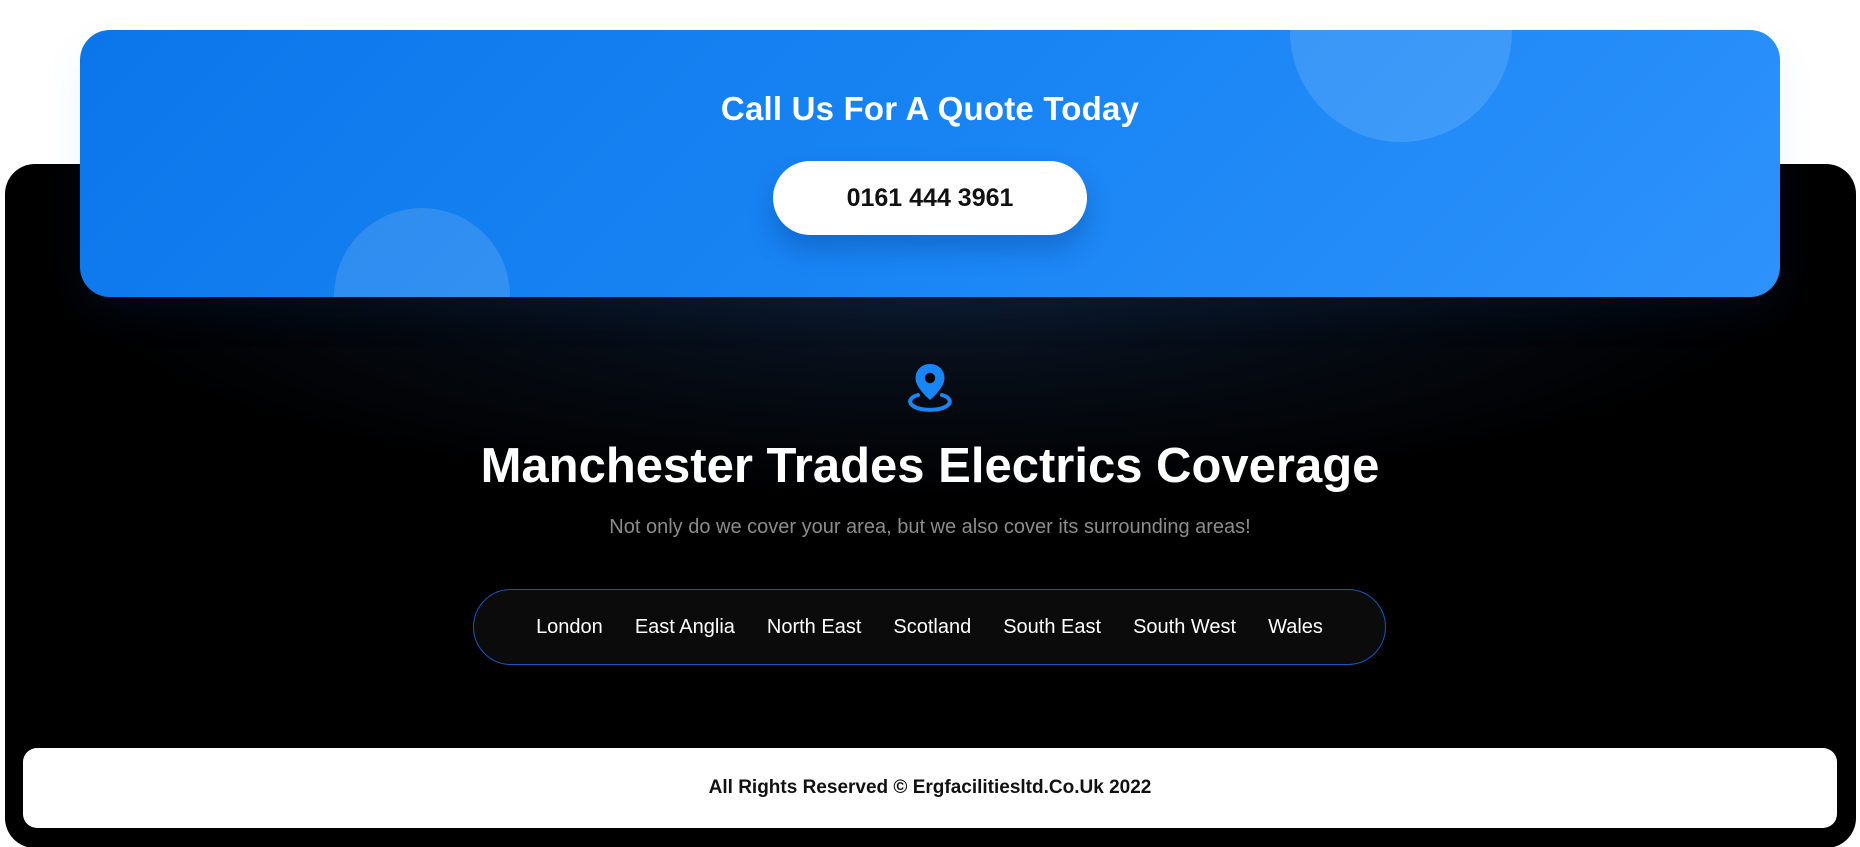 The width and height of the screenshot is (1860, 847). Describe the element at coordinates (814, 627) in the screenshot. I see `region-link-north-east: North East` at that location.